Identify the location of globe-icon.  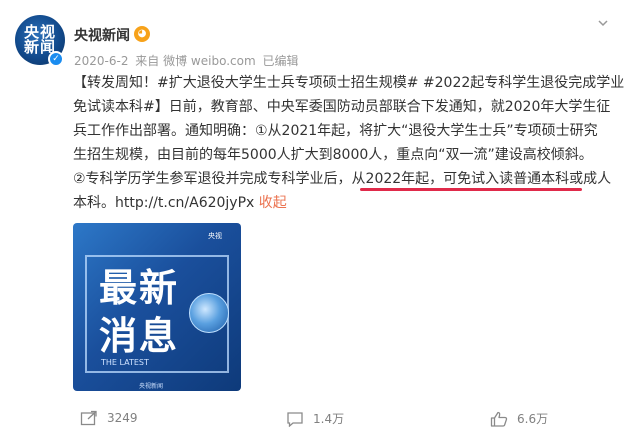
(209, 313).